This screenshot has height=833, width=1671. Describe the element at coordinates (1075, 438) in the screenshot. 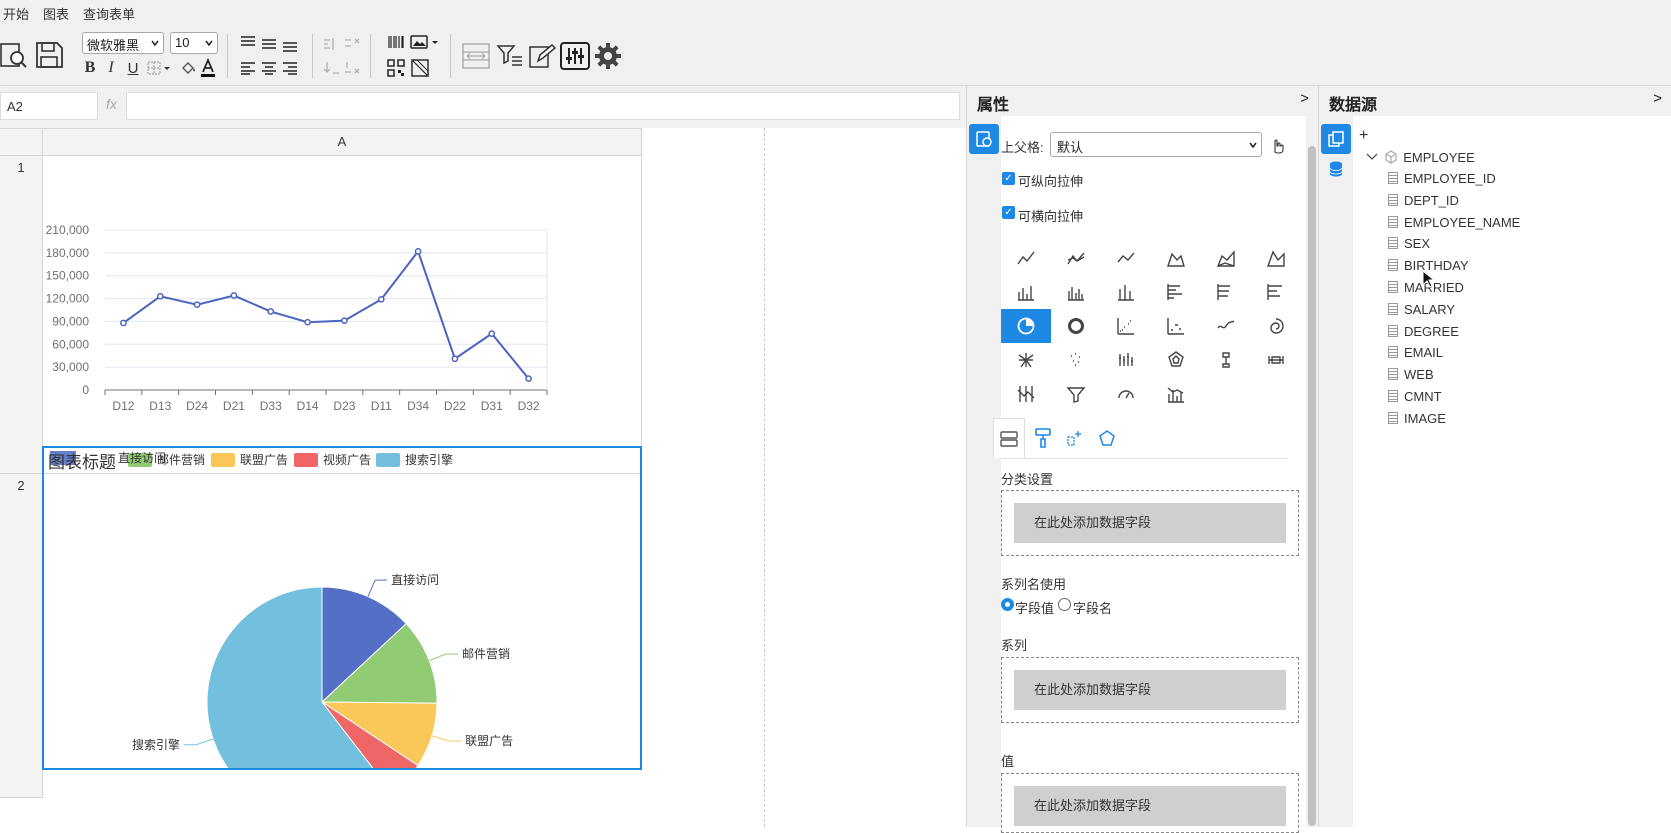

I see `effects-icon` at that location.